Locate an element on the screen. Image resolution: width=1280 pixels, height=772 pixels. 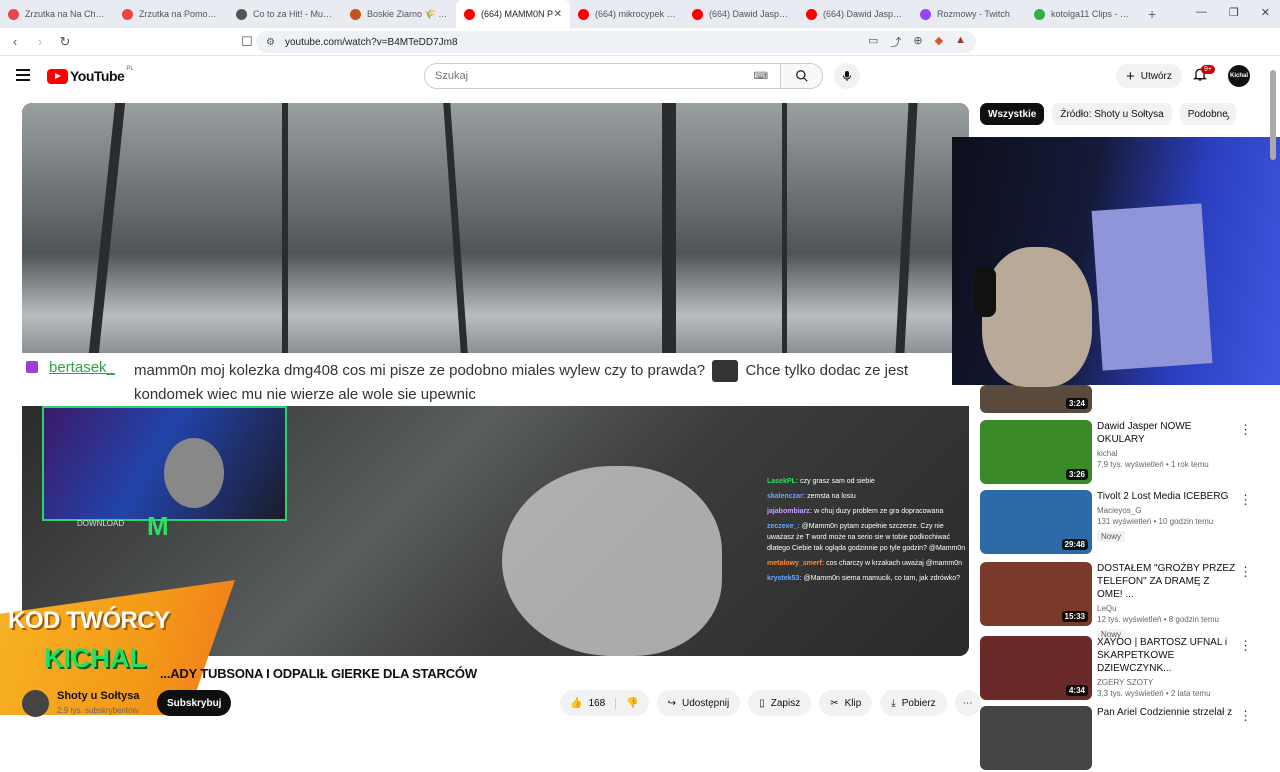
zoom-icon: ⊕ is located at coordinates (917, 42).